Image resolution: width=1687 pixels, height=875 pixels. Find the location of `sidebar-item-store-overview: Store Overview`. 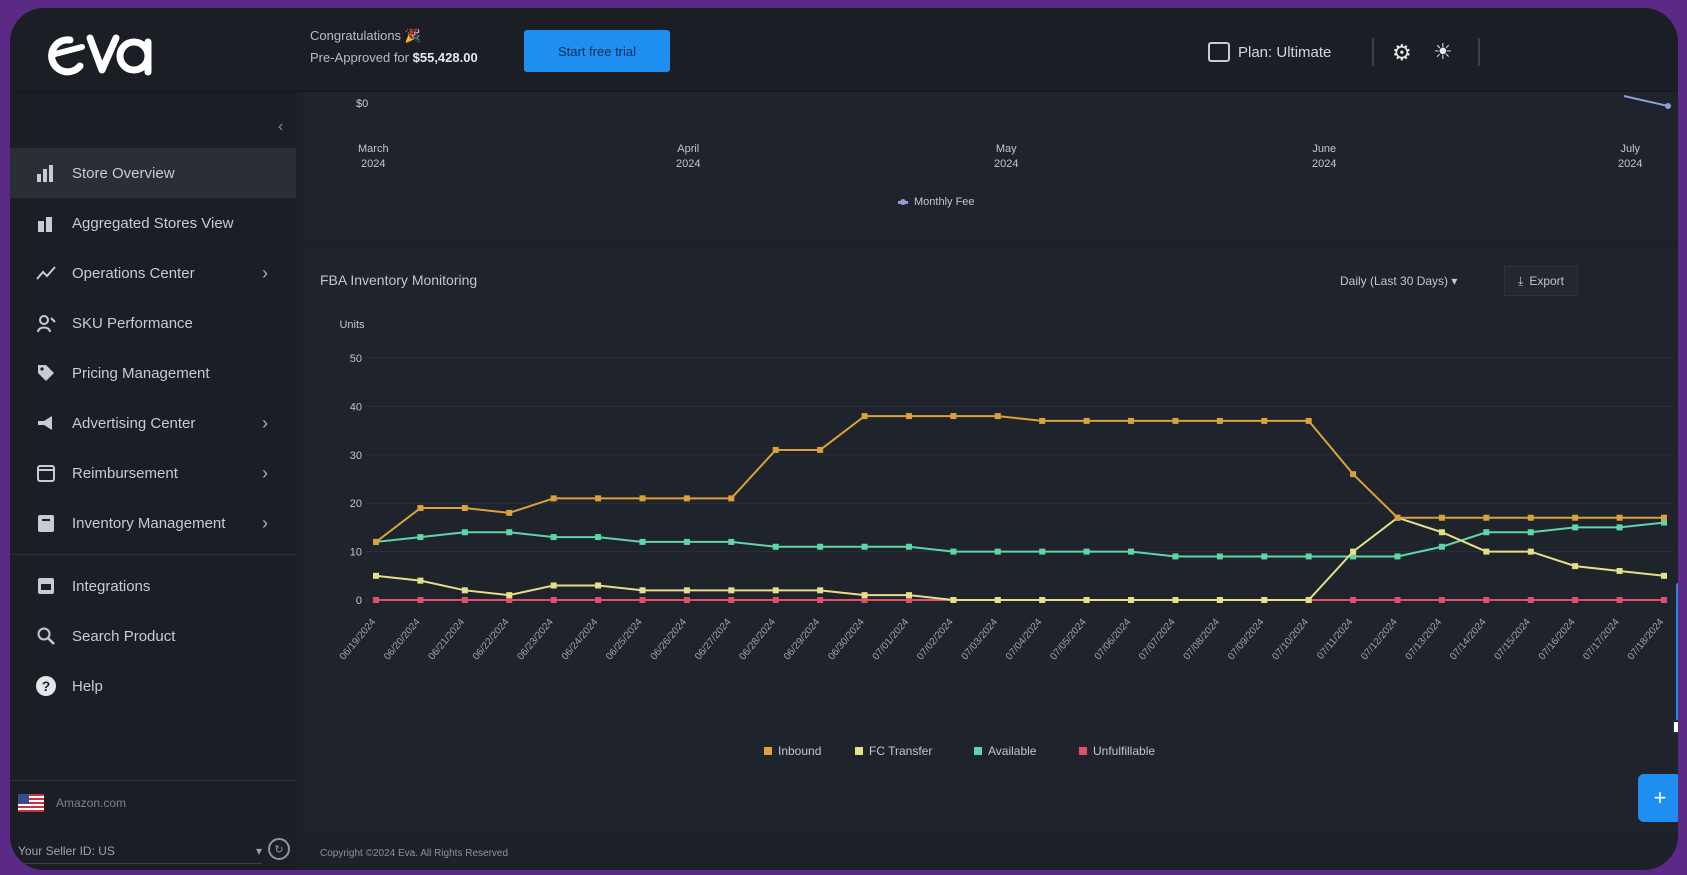

sidebar-item-store-overview: Store Overview is located at coordinates (153, 173).